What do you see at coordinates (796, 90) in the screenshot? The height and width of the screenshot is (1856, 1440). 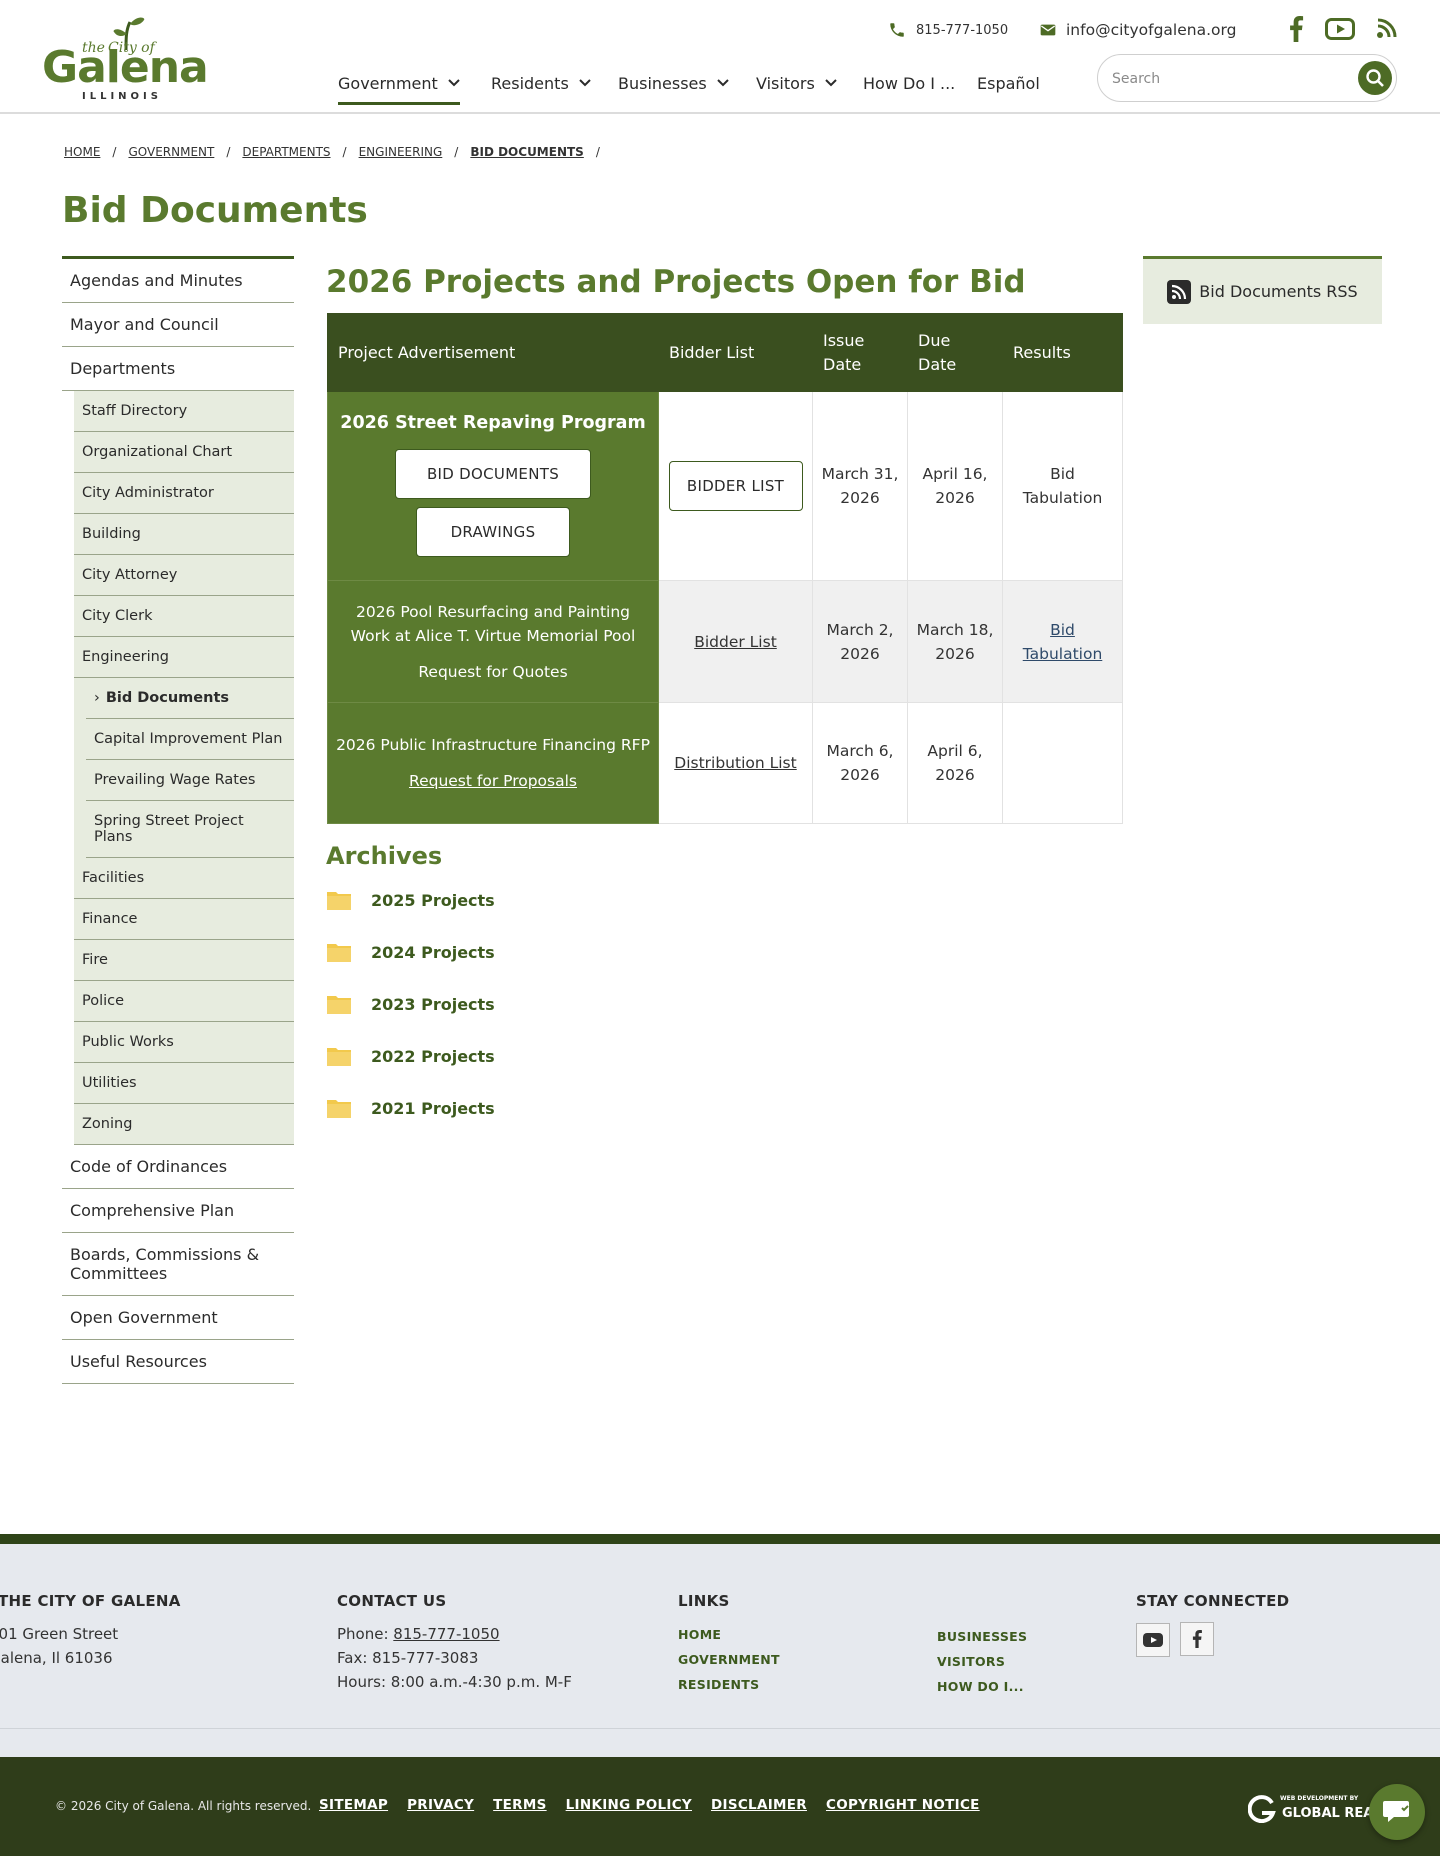 I see `nav-visitors: Visitors` at bounding box center [796, 90].